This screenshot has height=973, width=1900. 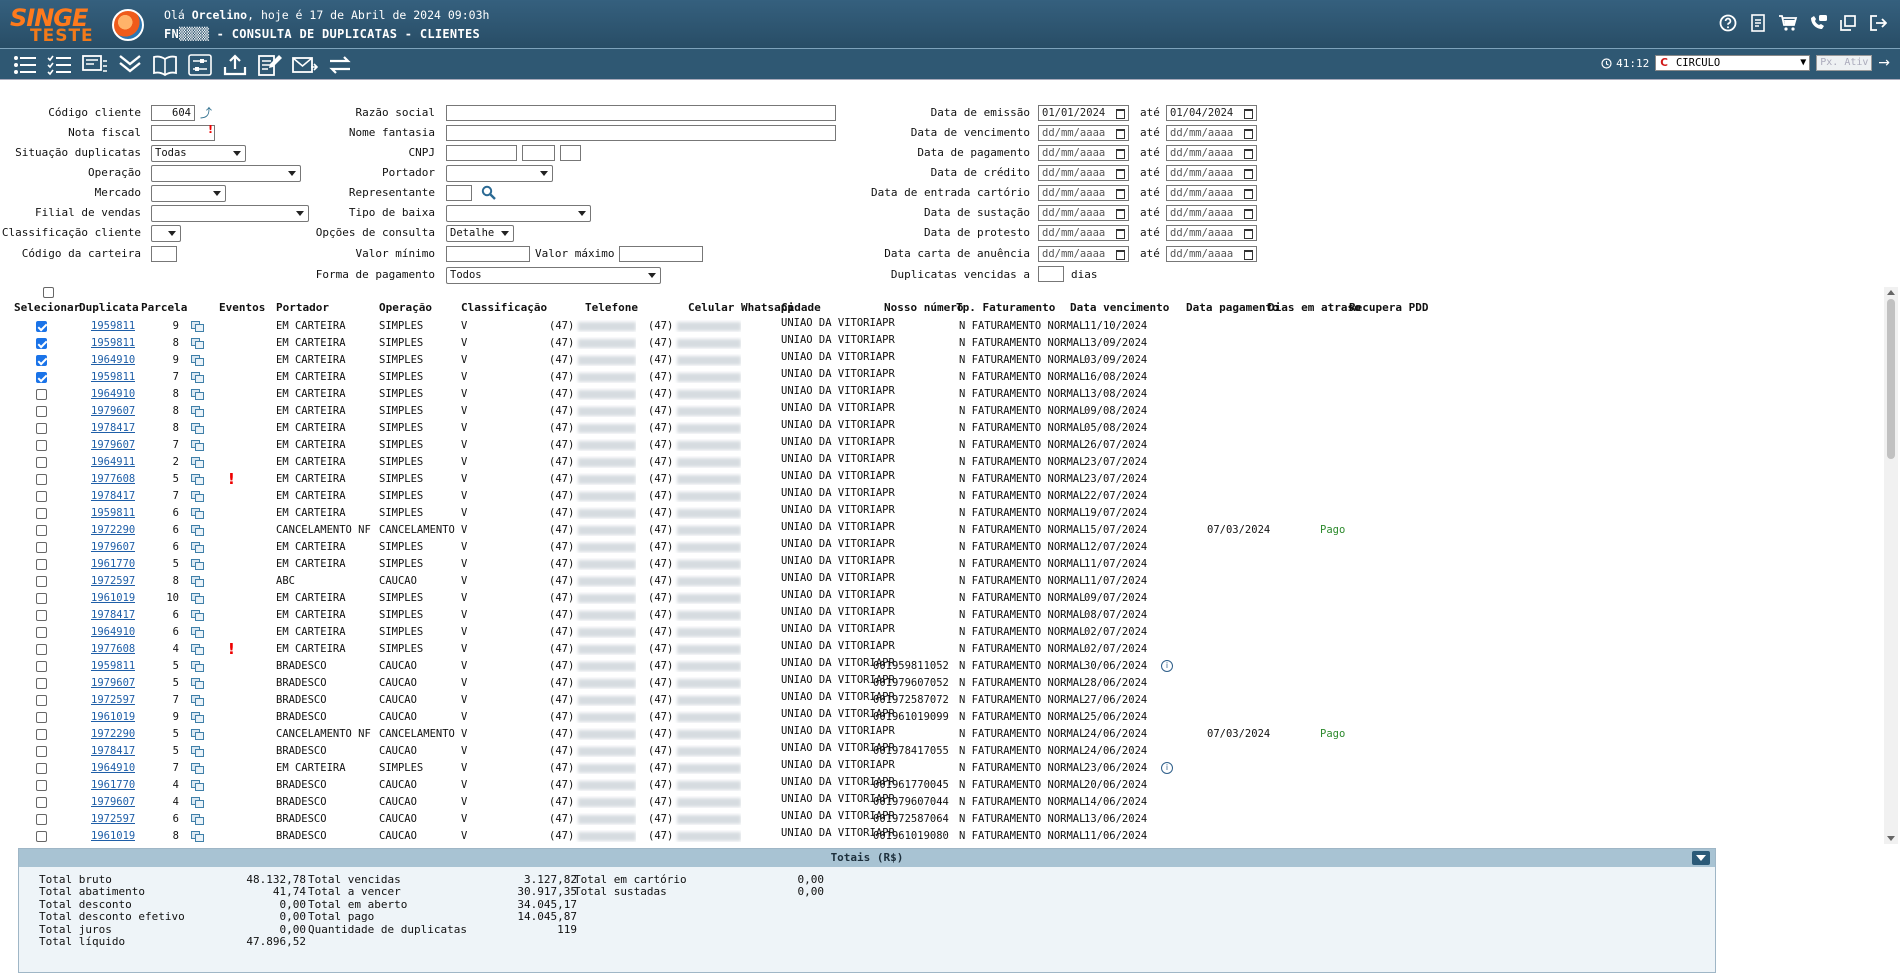 I want to click on classificacao-select, so click(x=166, y=233).